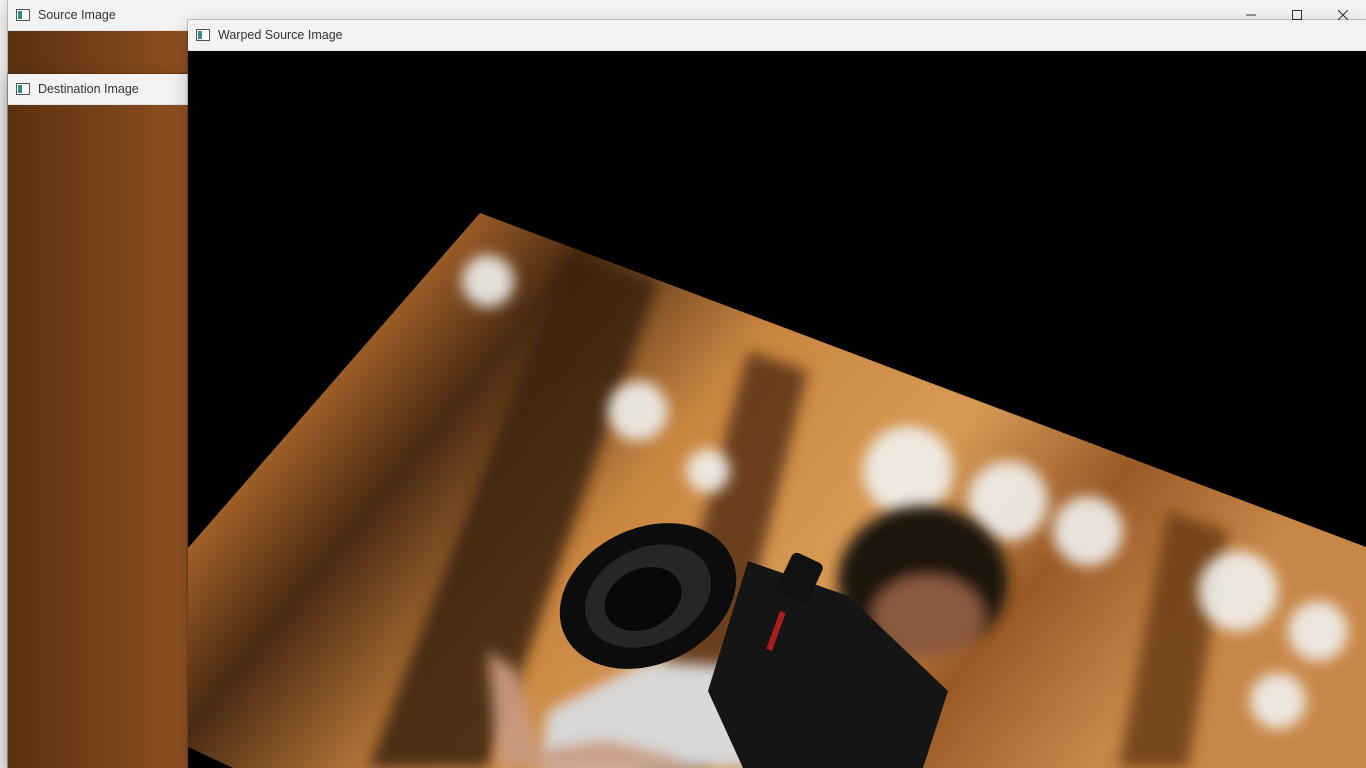 This screenshot has height=768, width=1366. I want to click on source-window-title: Source Image, so click(77, 15).